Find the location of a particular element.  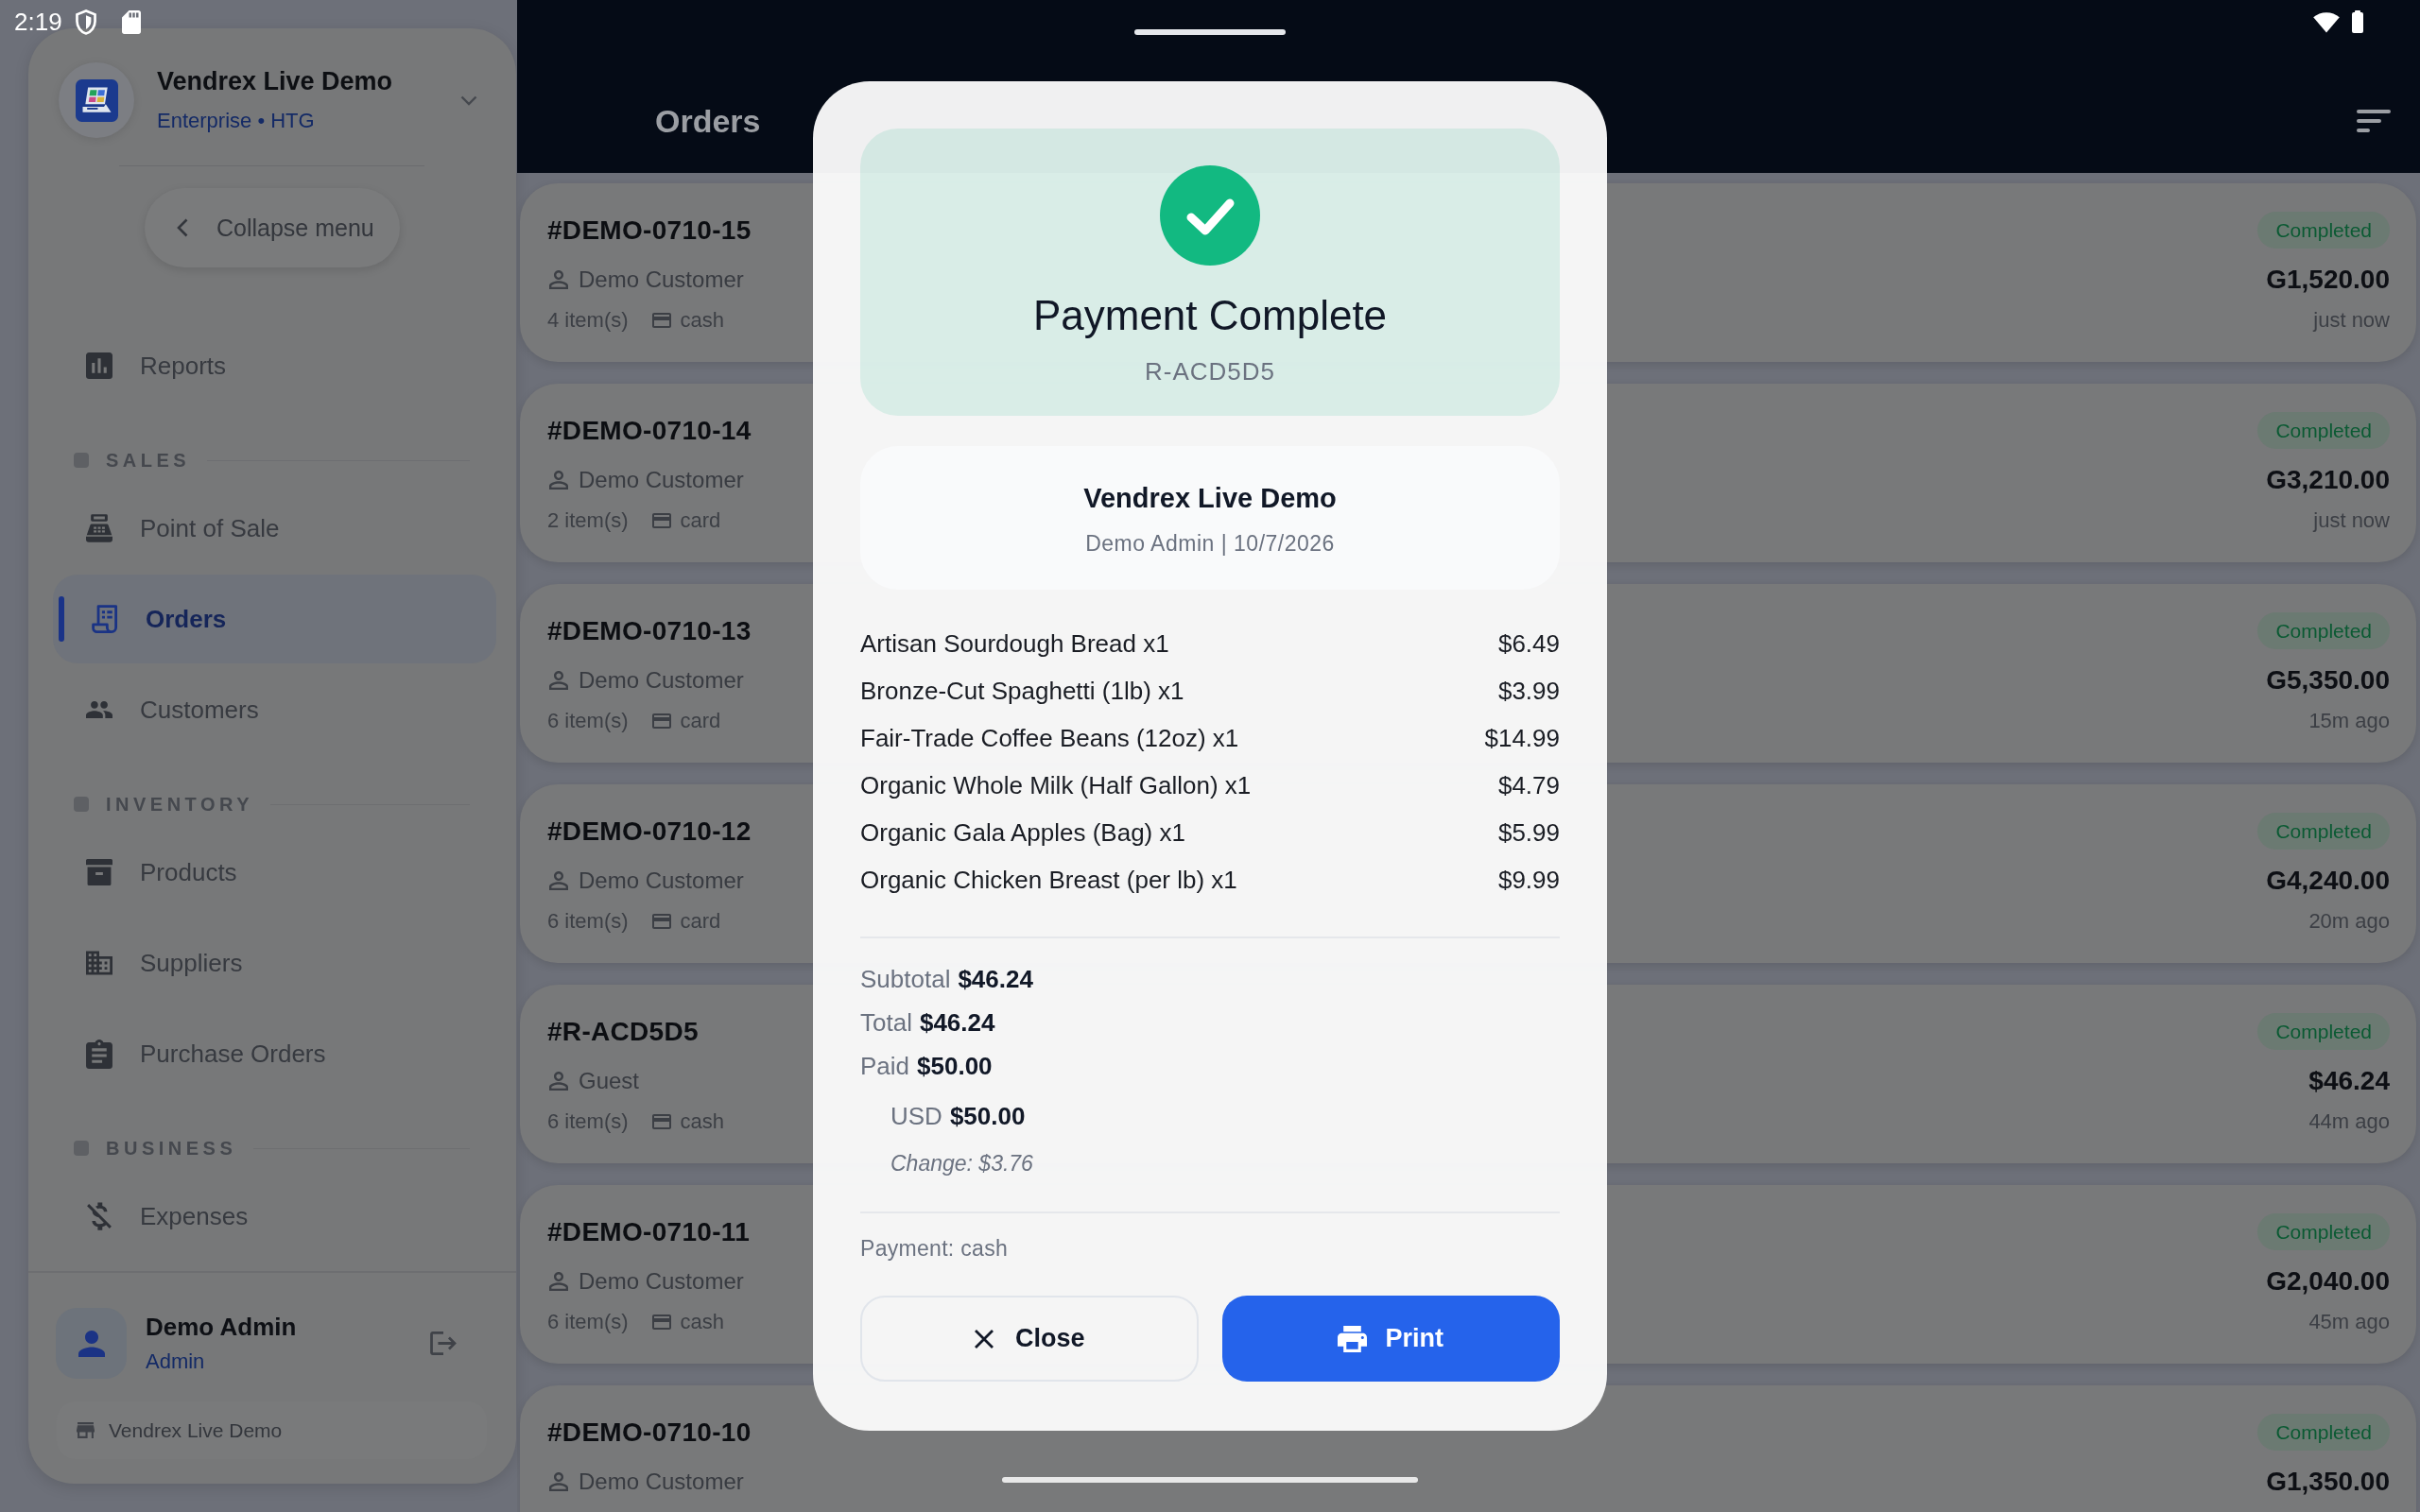

line-item-name: Fair-Trade Coffee Beans (12oz) x1 is located at coordinates (1049, 738).